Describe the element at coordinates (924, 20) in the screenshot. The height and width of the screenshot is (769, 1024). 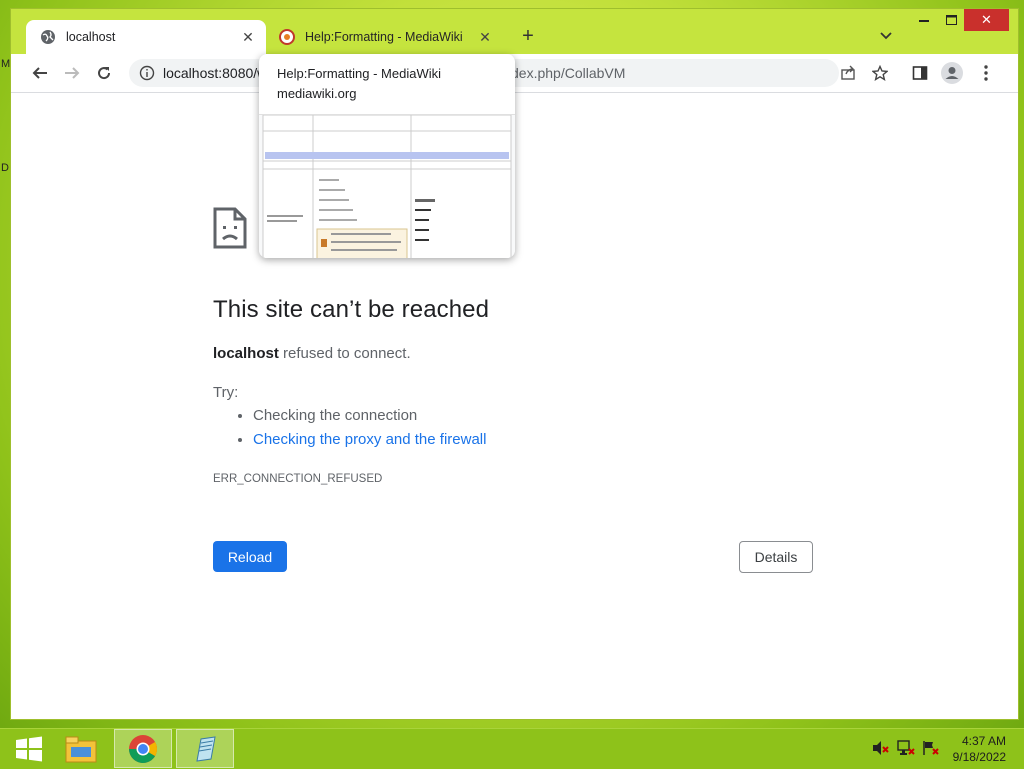
I see `minimize-icon` at that location.